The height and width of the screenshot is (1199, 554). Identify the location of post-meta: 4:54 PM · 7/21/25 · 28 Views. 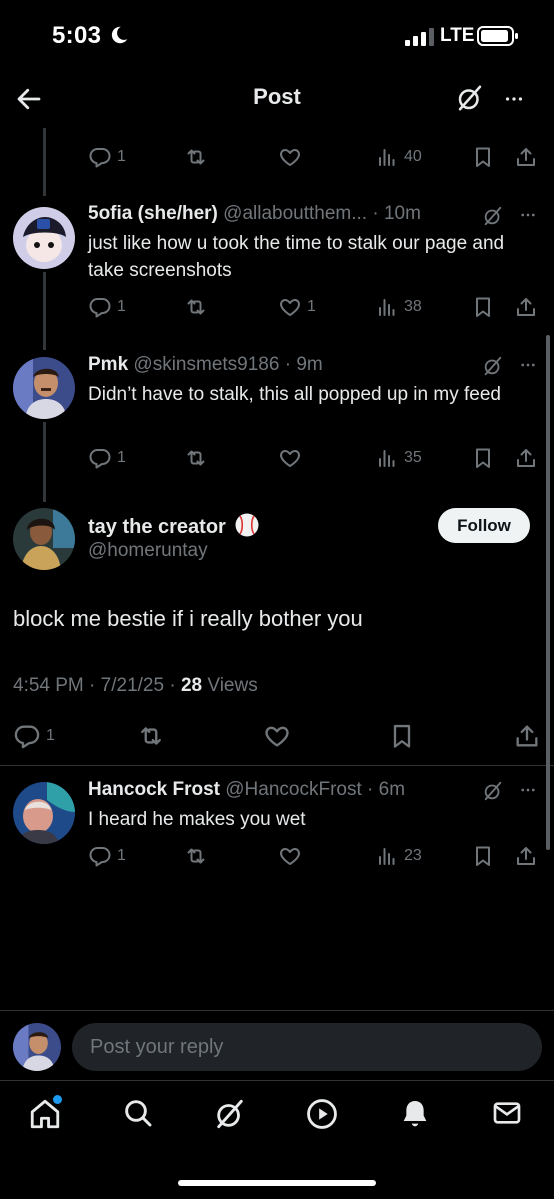
(135, 685).